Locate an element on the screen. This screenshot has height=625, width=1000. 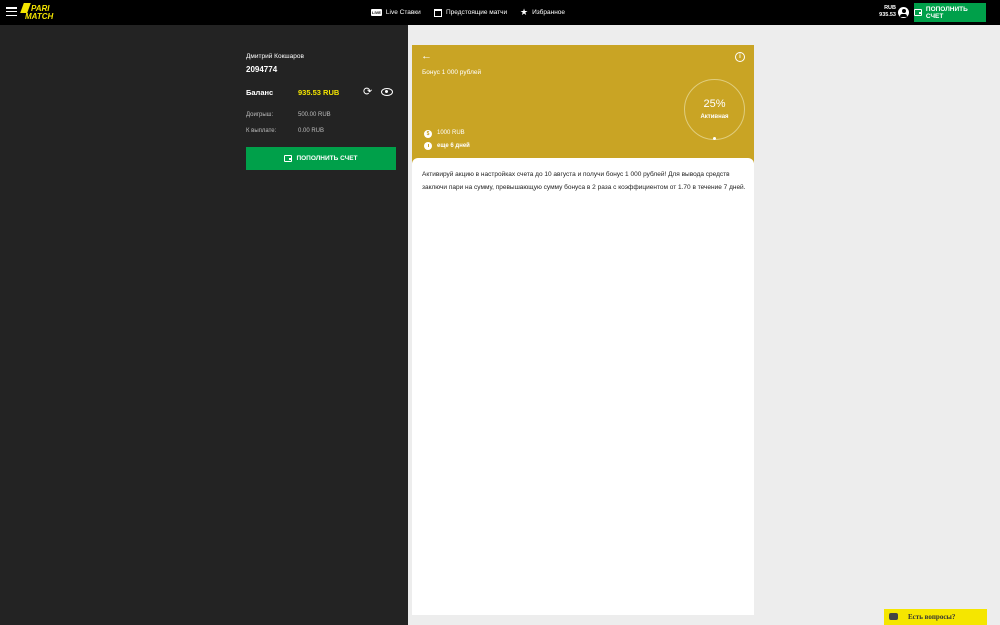
progress-percent: 25% is located at coordinates (714, 104).